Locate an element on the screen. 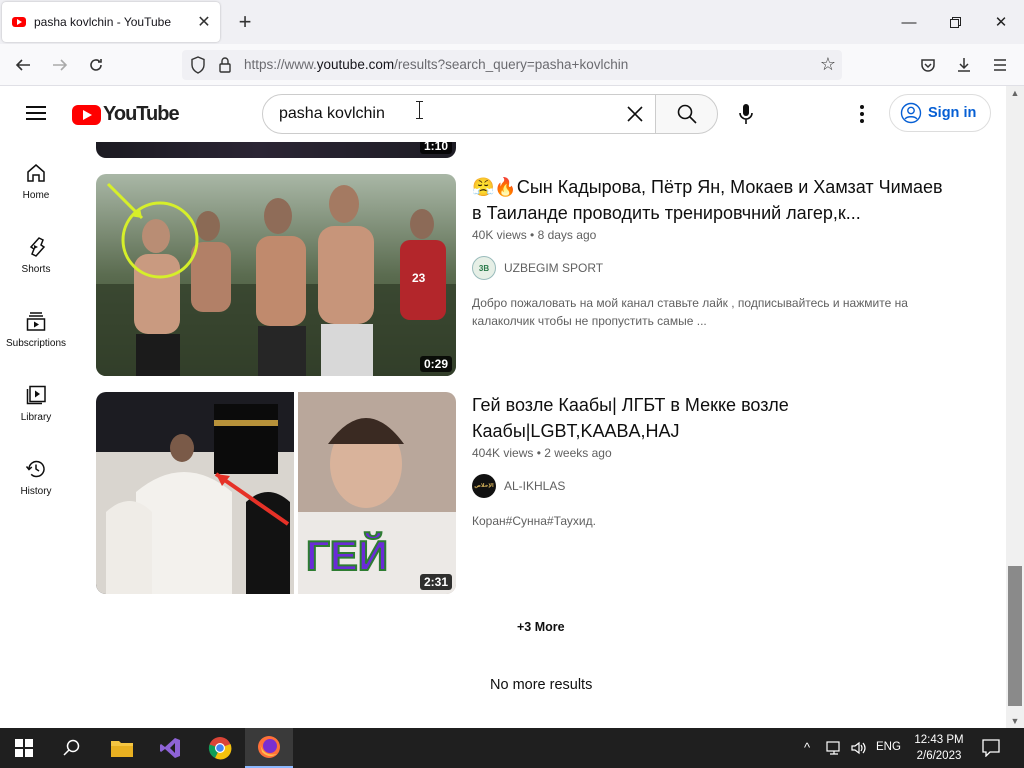 This screenshot has width=1024, height=768. scroll-down-icon: ▼ is located at coordinates (1015, 721).